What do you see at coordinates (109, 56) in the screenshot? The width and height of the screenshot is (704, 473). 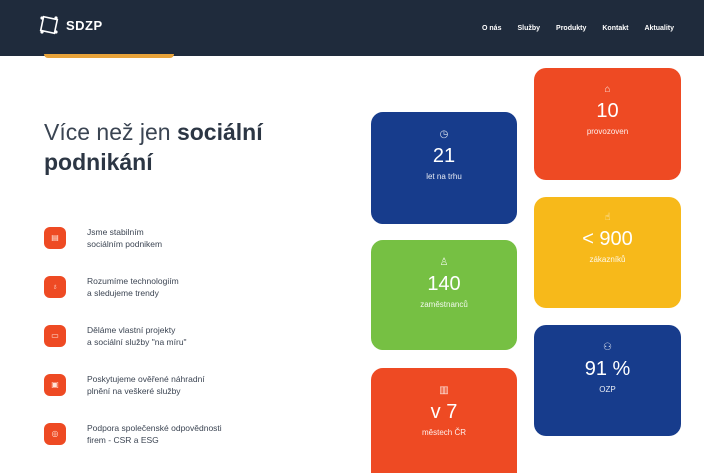 I see `header-accent-bar` at bounding box center [109, 56].